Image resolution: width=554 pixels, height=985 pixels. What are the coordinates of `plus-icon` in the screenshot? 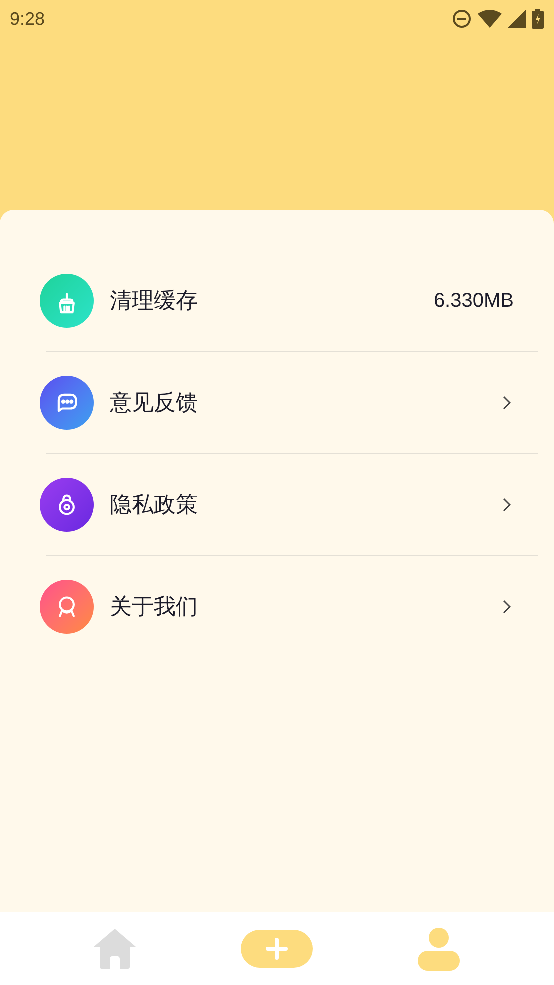 It's located at (277, 949).